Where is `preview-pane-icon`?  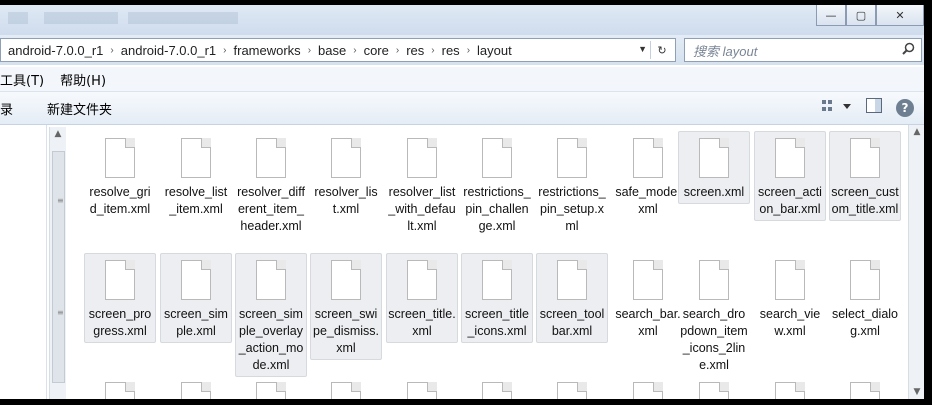 preview-pane-icon is located at coordinates (874, 107).